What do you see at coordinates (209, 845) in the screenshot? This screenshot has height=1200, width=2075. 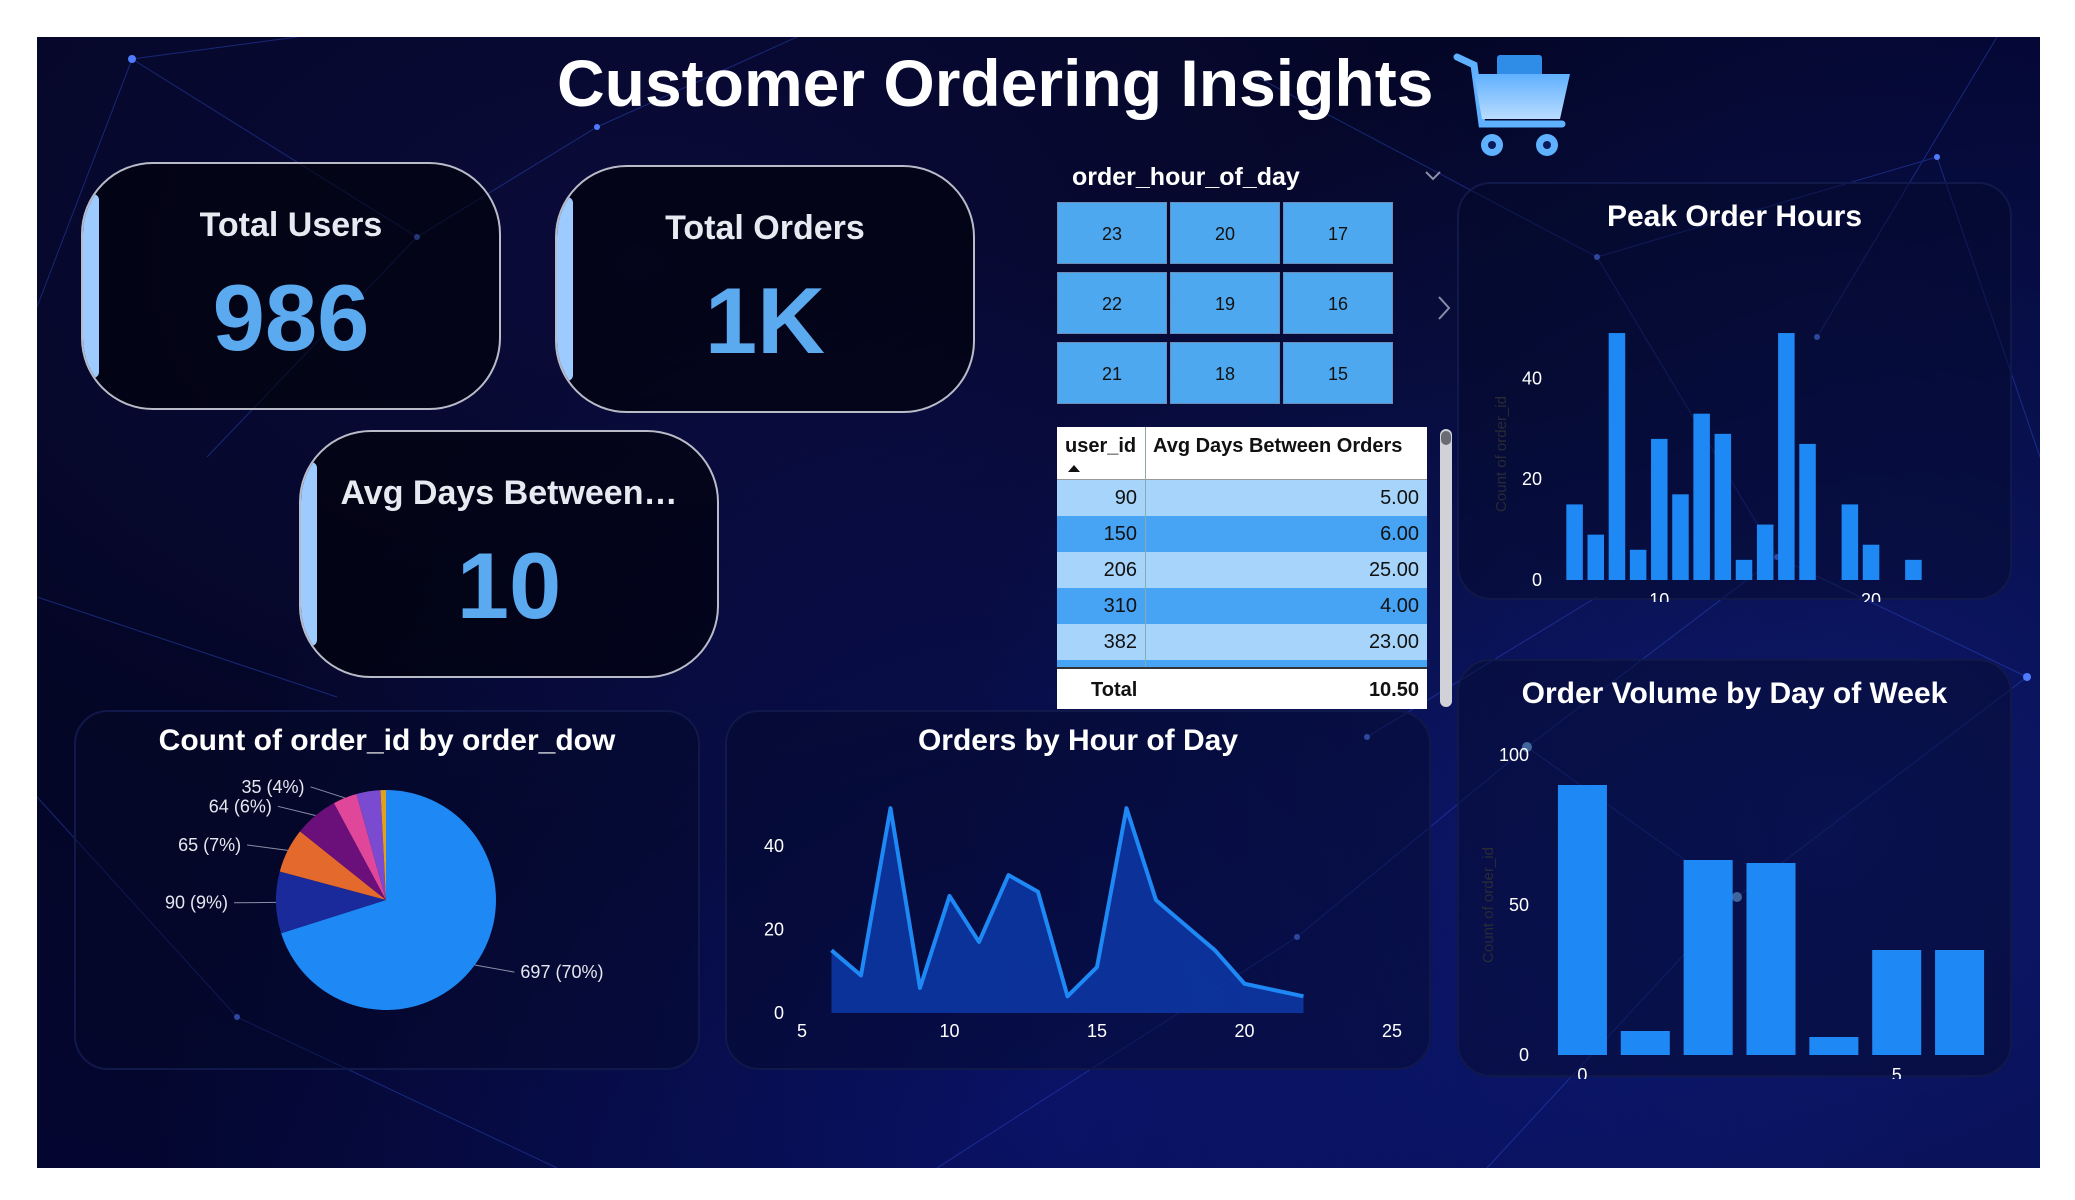 I see `pie-data-label: 65 (7%)` at bounding box center [209, 845].